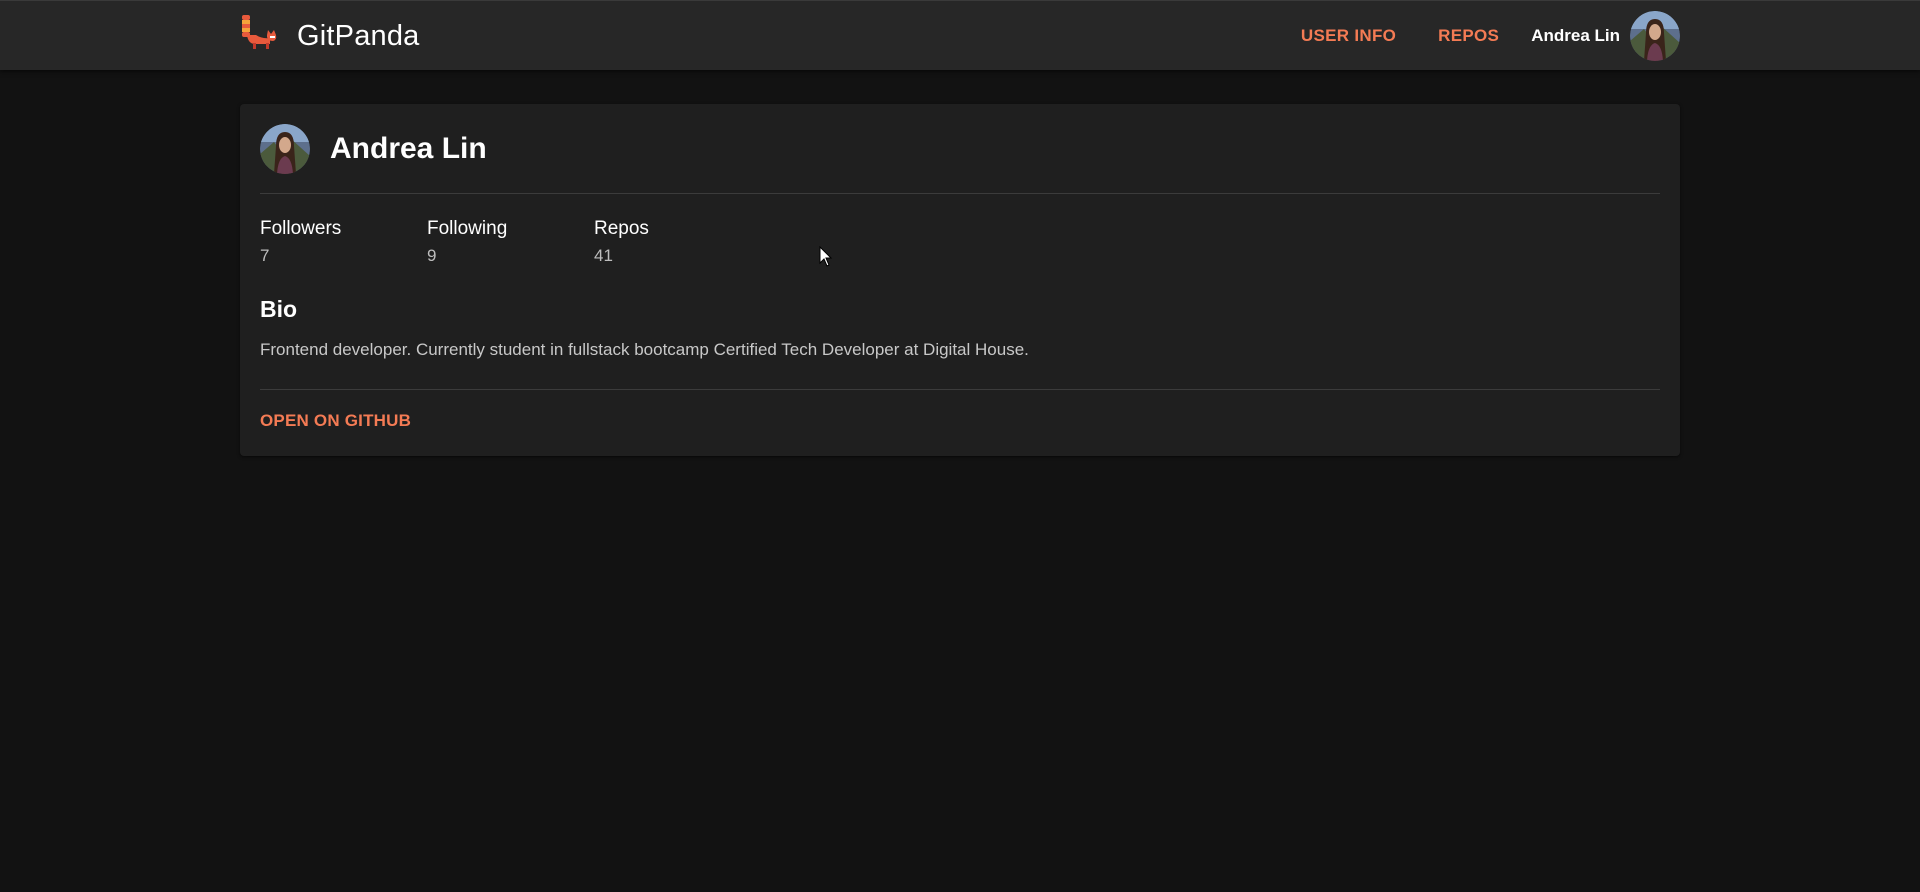 The width and height of the screenshot is (1920, 892). I want to click on card-header: Andrea Lin, so click(960, 149).